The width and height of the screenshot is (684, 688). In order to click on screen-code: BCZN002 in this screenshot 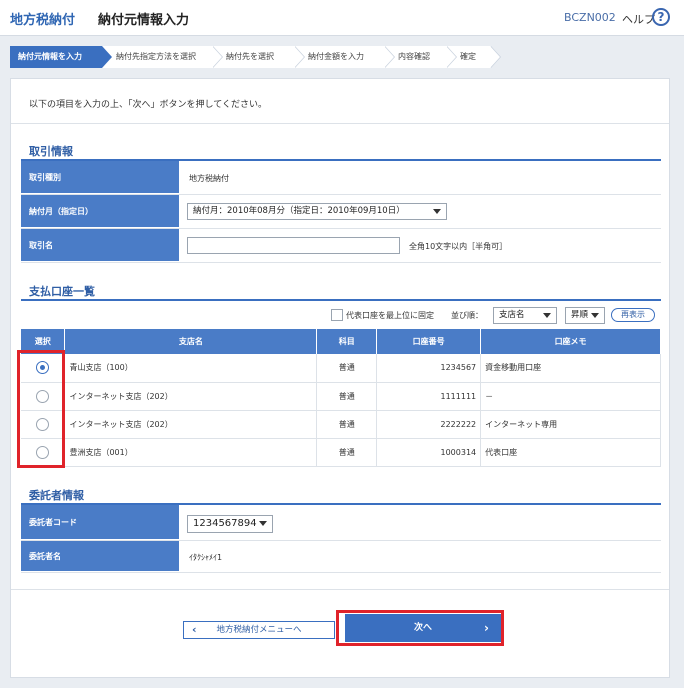, I will do `click(590, 17)`.